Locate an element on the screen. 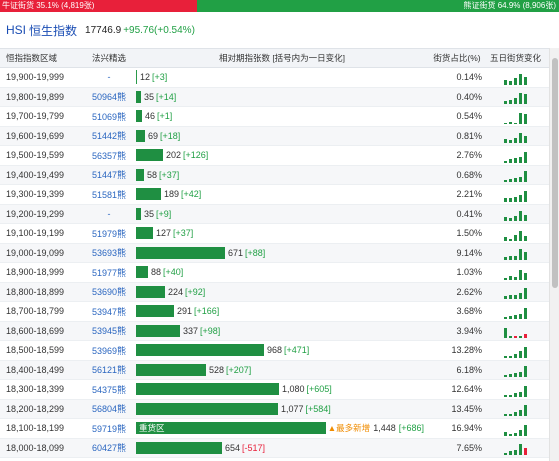 The height and width of the screenshot is (461, 559). warrant-cell: 51581熊 is located at coordinates (109, 194).